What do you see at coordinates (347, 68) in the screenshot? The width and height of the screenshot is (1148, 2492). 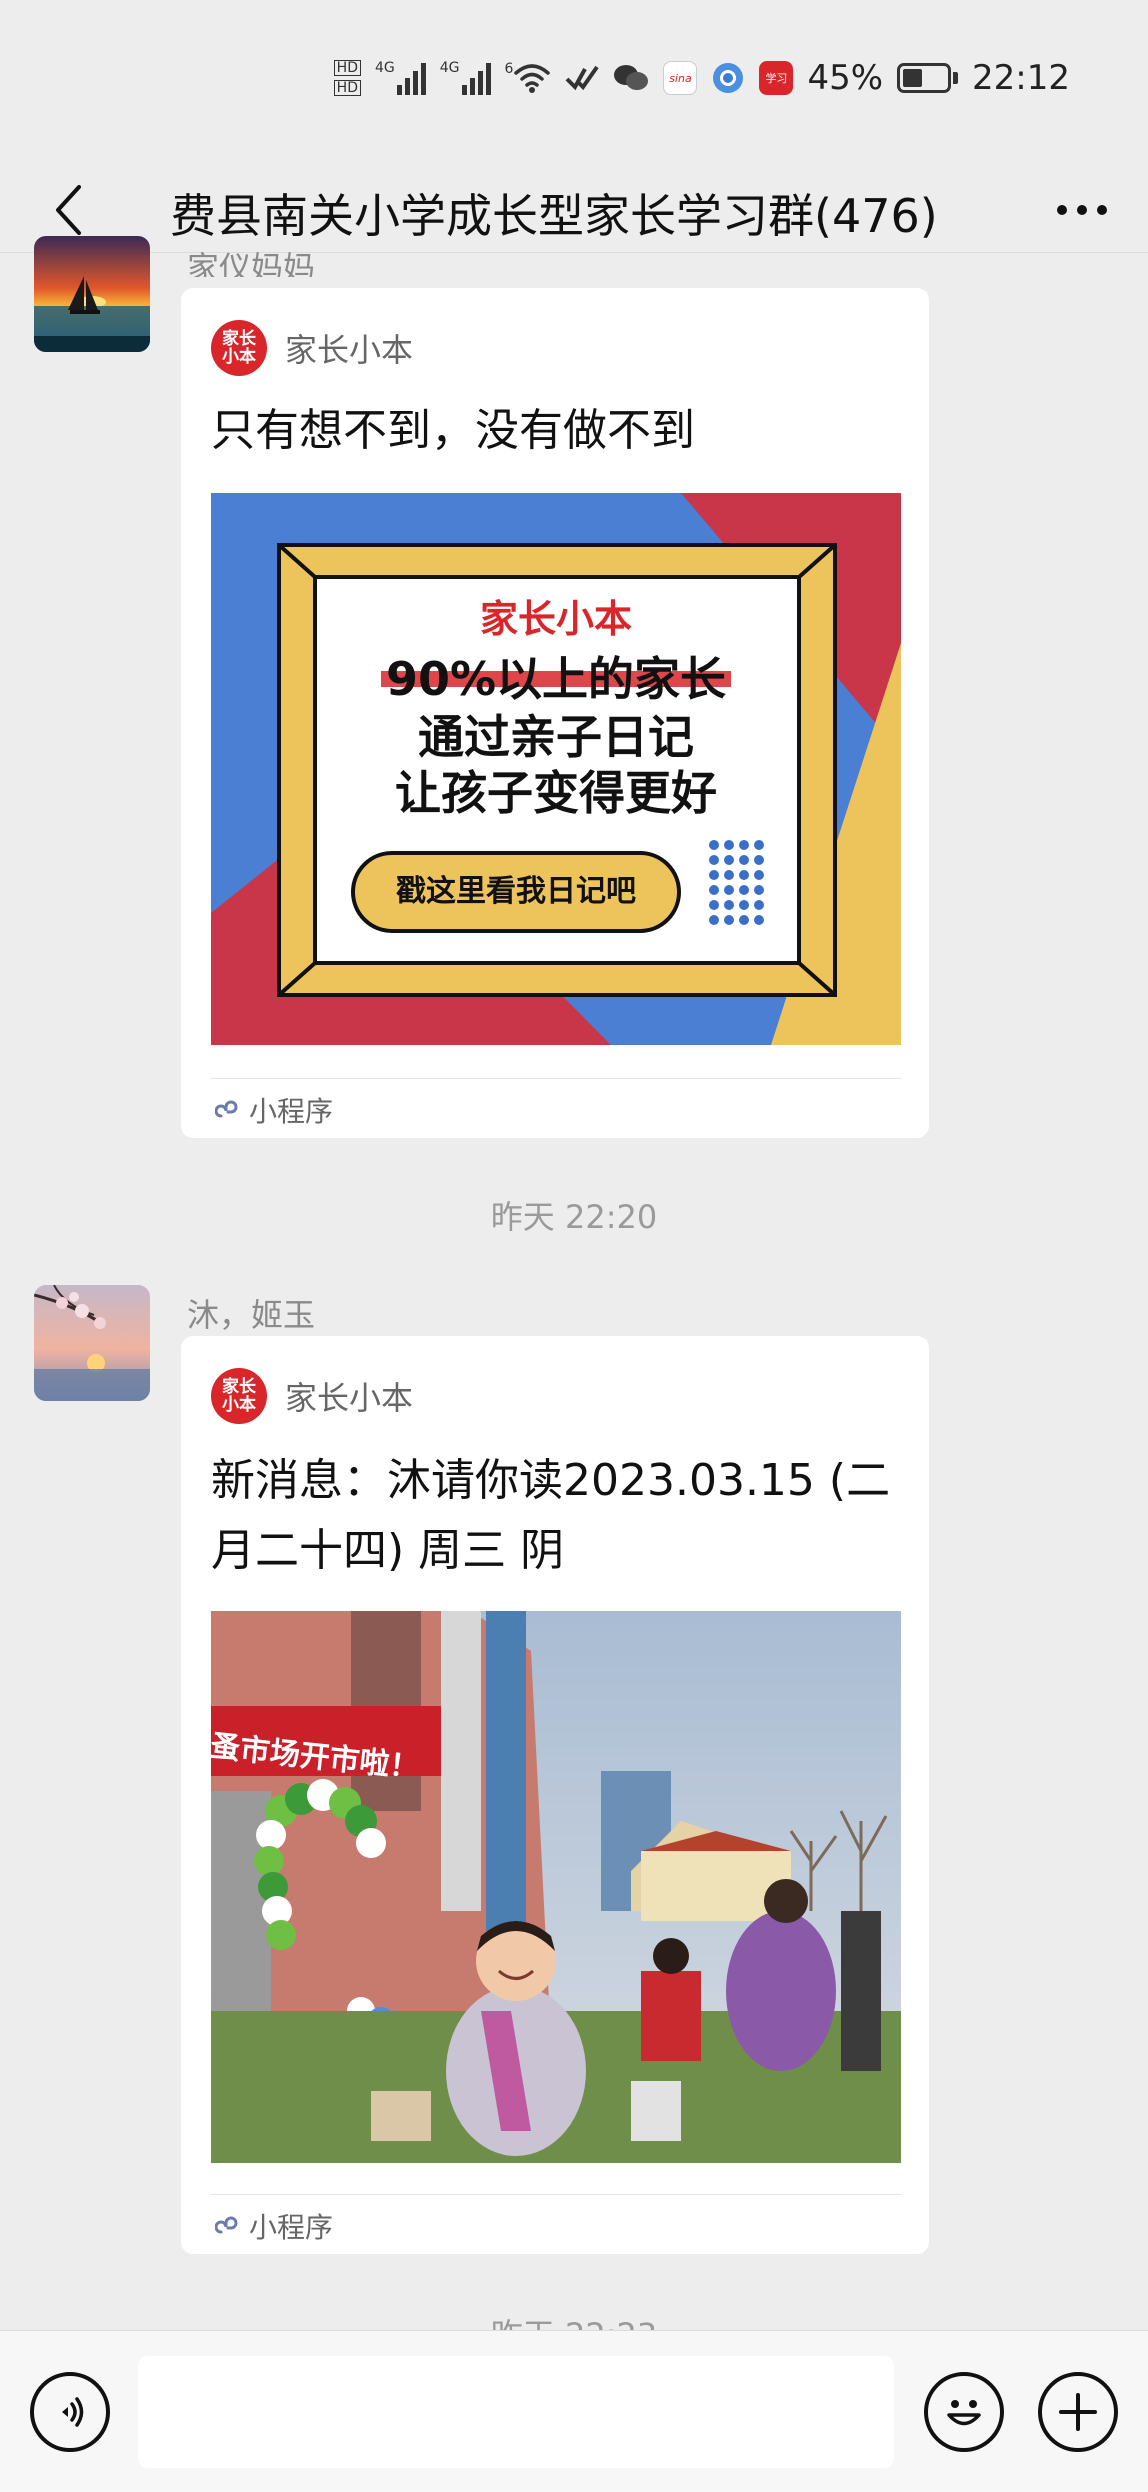 I see `hd-label-1: HD` at bounding box center [347, 68].